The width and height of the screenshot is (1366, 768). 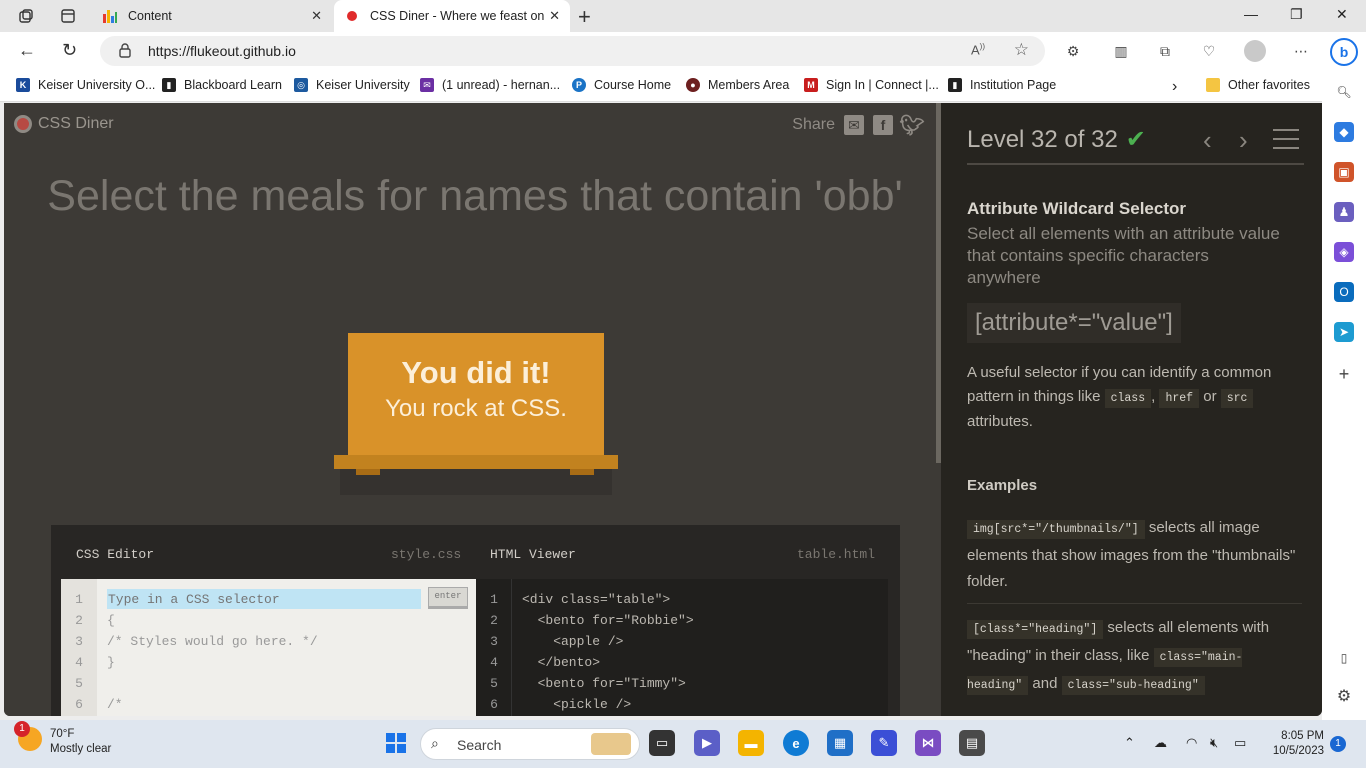 What do you see at coordinates (1251, 14) in the screenshot?
I see `minimize-icon: —` at bounding box center [1251, 14].